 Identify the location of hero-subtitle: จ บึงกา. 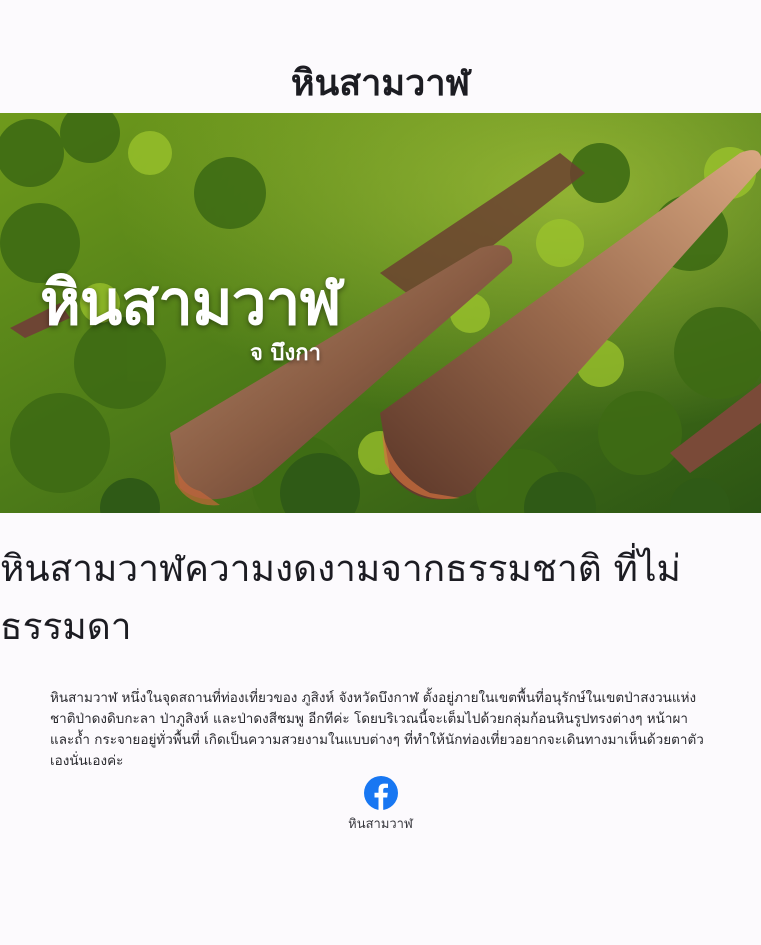
(285, 353).